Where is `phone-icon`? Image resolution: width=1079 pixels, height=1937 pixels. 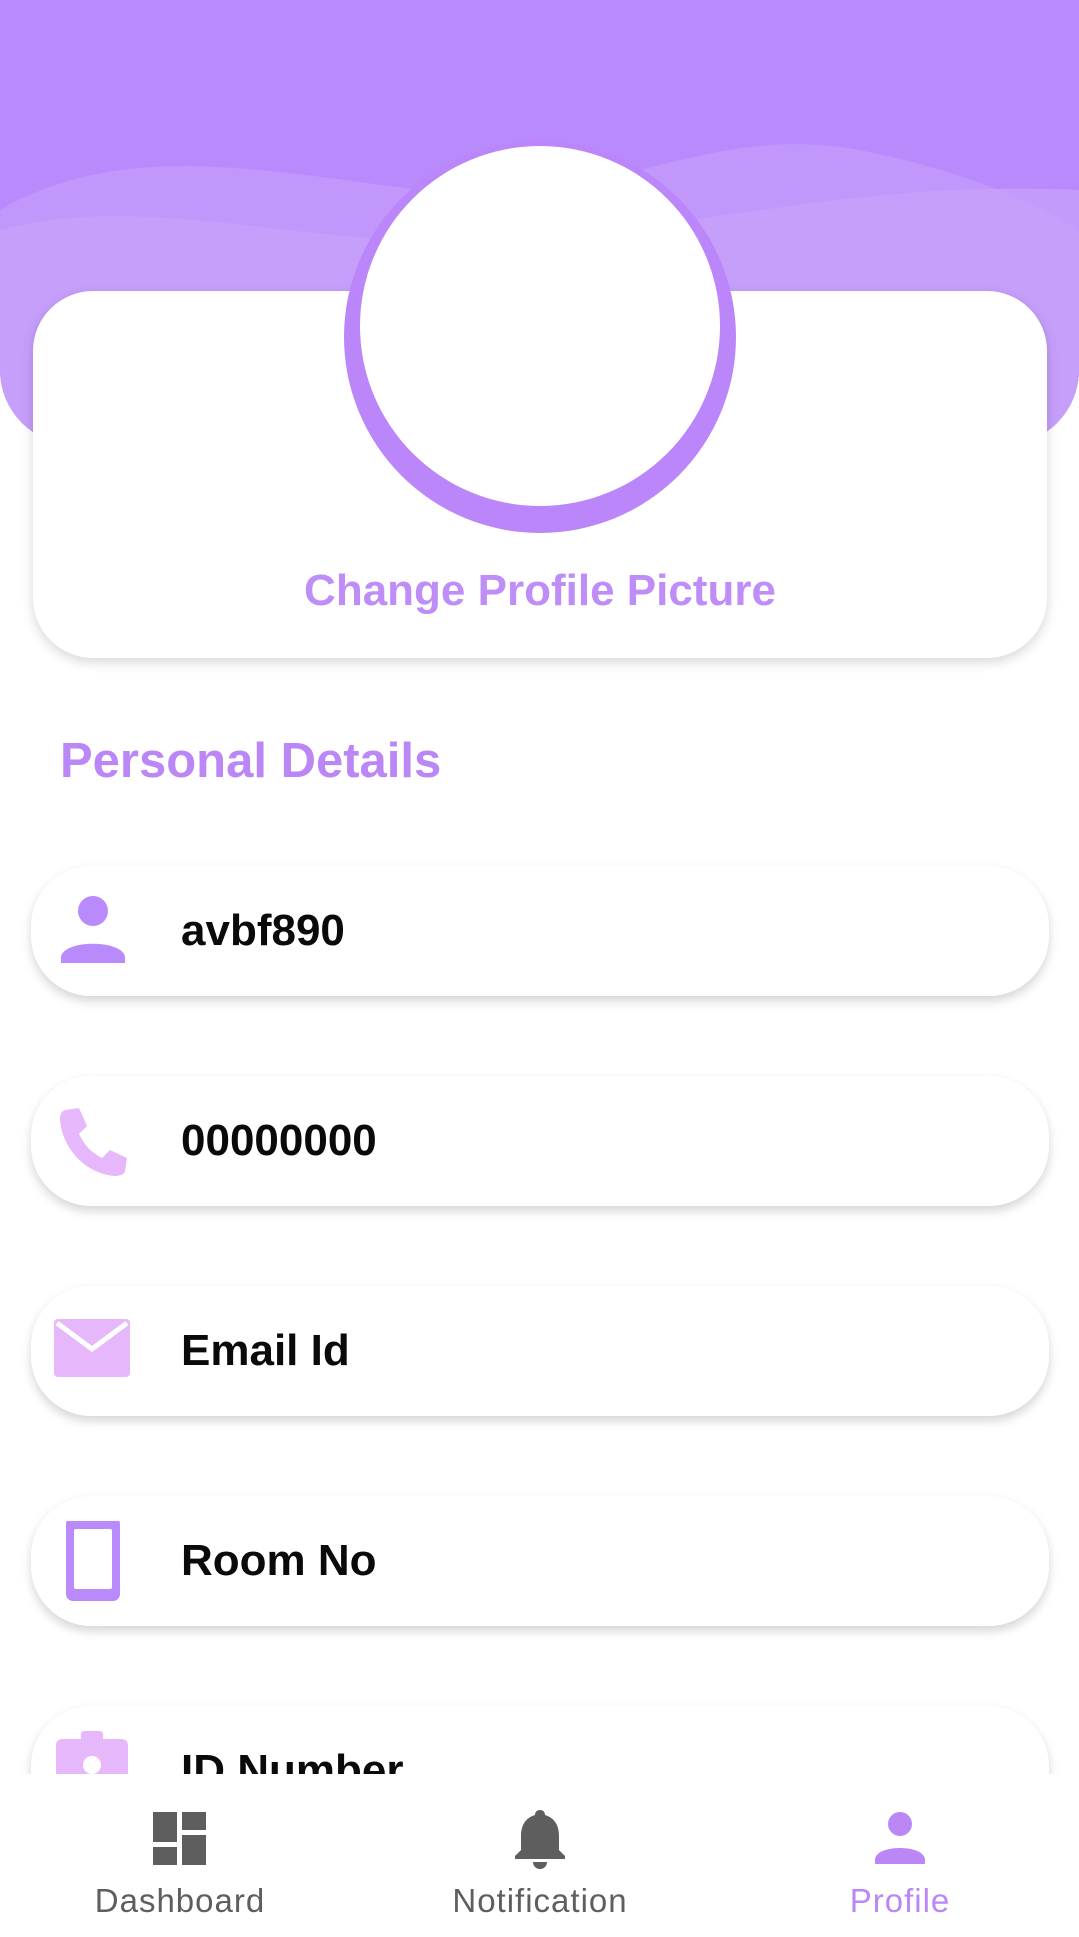
phone-icon is located at coordinates (93, 1141).